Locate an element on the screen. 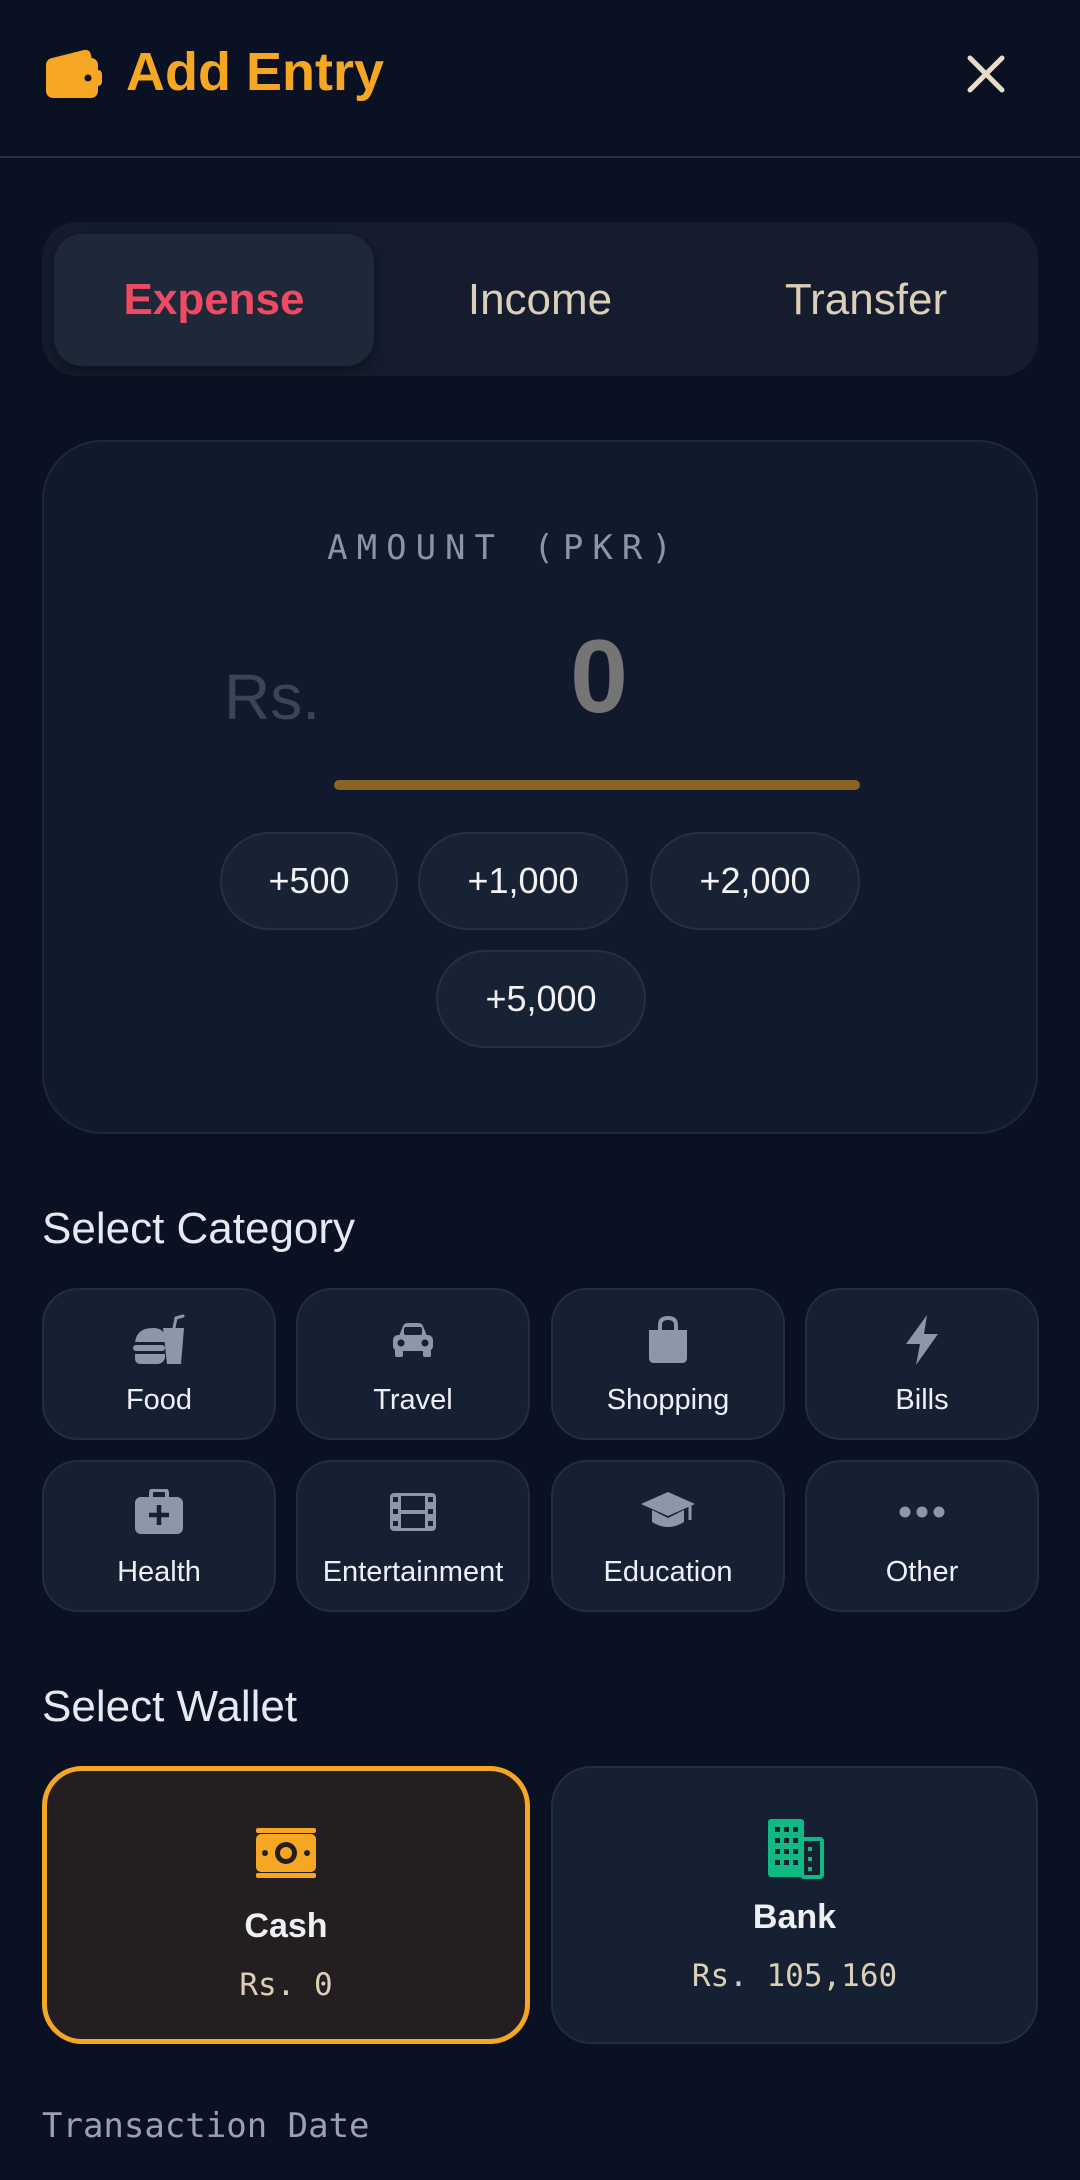  quick-add-500-button: +500 is located at coordinates (309, 881).